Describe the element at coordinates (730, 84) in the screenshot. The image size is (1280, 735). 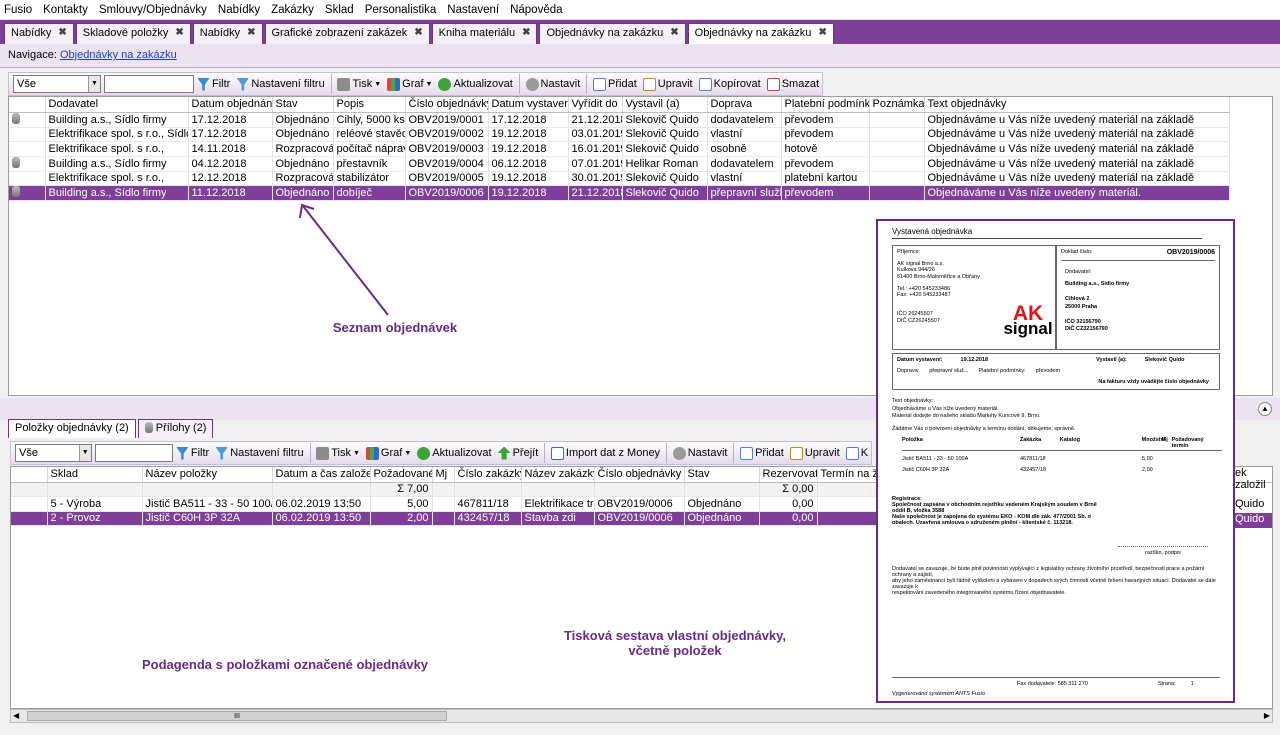
I see `kopirovat-button: Kopírovat` at that location.